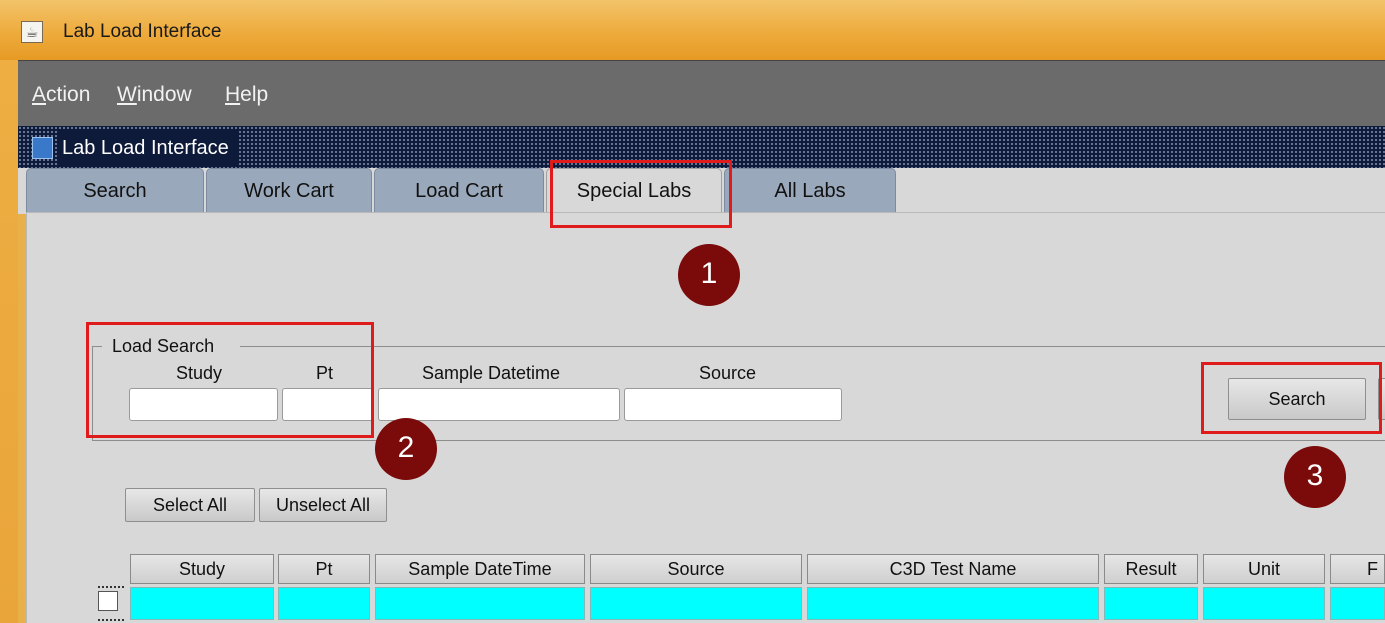 This screenshot has height=623, width=1385. What do you see at coordinates (406, 449) in the screenshot?
I see `annotation-badge-2: 2` at bounding box center [406, 449].